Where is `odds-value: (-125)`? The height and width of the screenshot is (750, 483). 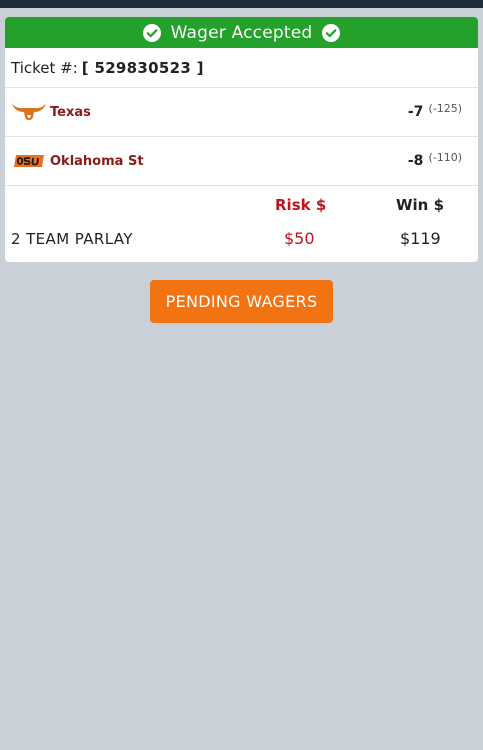 odds-value: (-125) is located at coordinates (445, 108).